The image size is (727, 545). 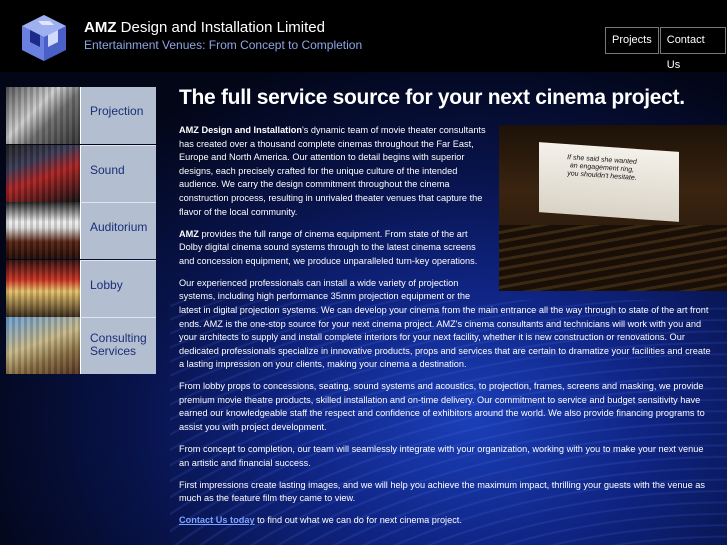 What do you see at coordinates (118, 173) in the screenshot?
I see `side-nav-label: Sound` at bounding box center [118, 173].